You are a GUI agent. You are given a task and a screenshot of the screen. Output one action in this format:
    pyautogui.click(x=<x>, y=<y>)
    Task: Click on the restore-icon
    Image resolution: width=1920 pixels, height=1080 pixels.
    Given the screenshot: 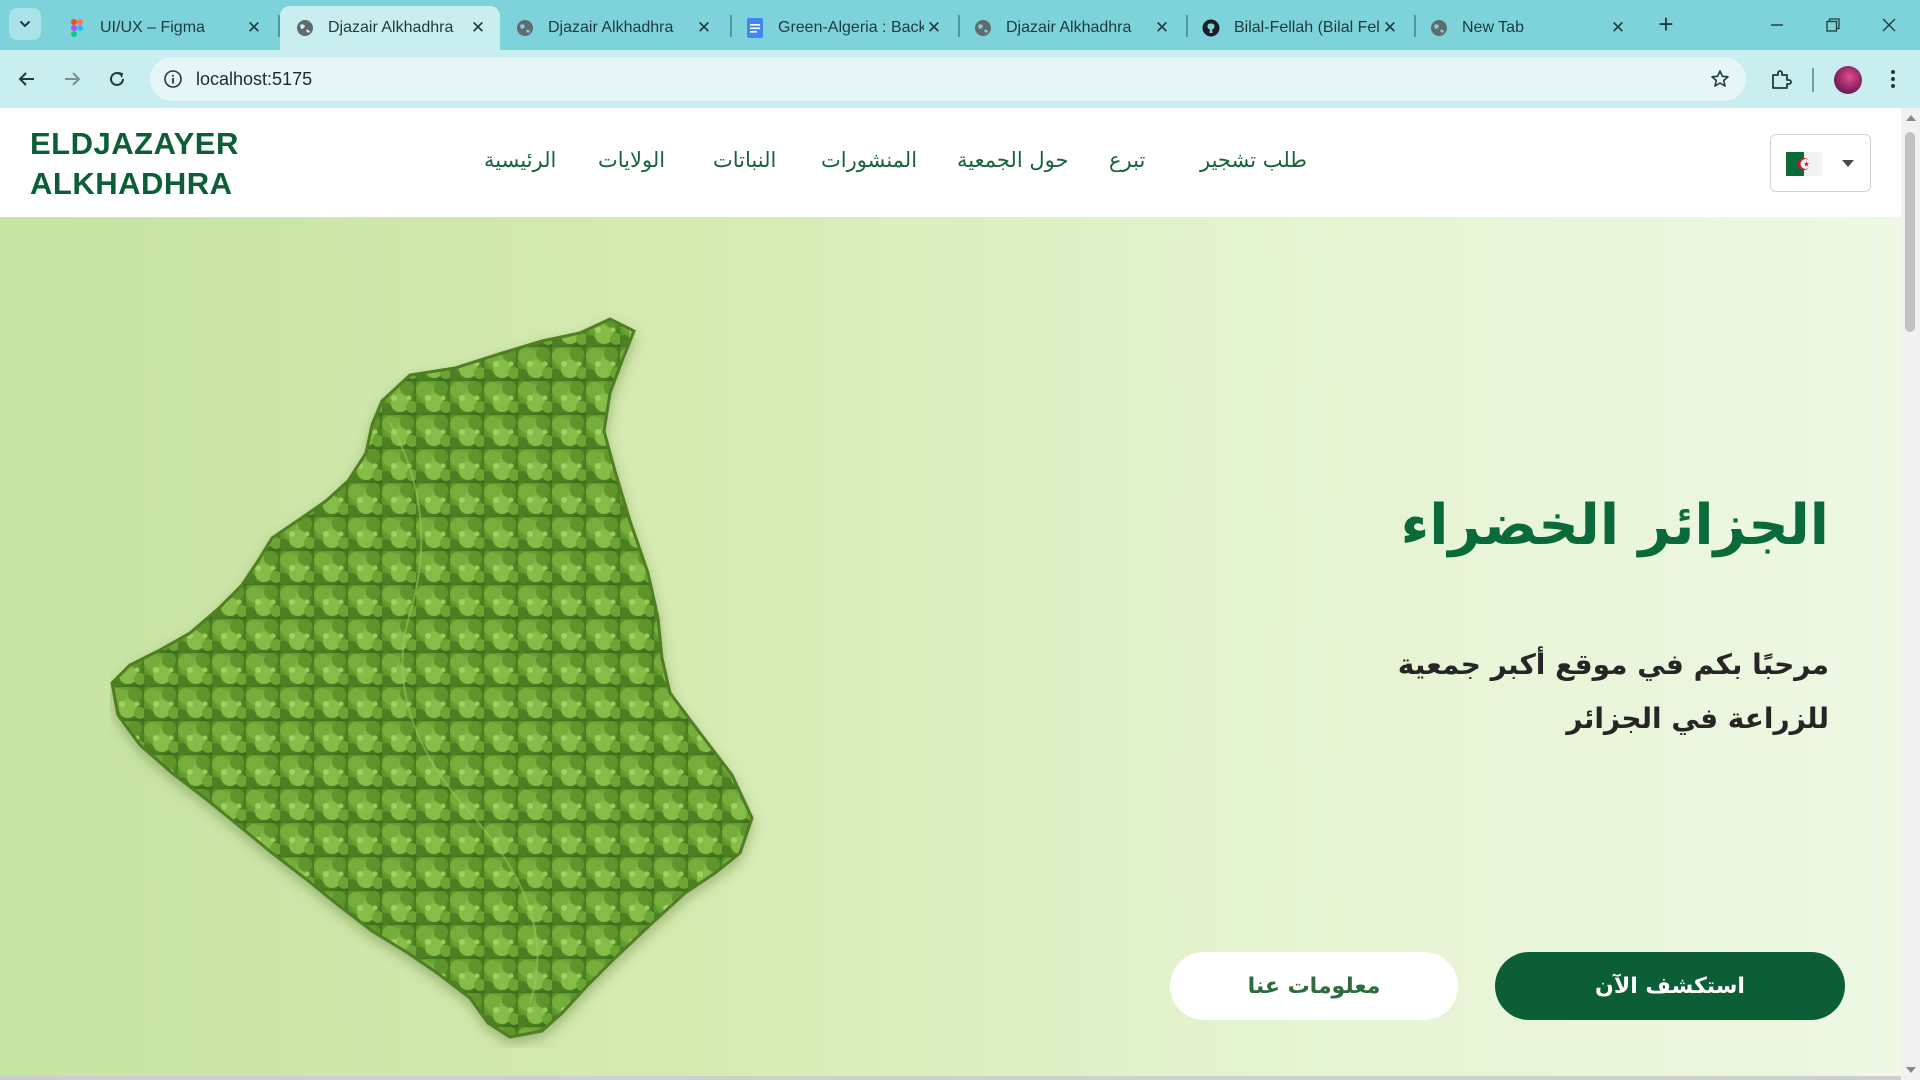 What is the action you would take?
    pyautogui.click(x=1833, y=25)
    